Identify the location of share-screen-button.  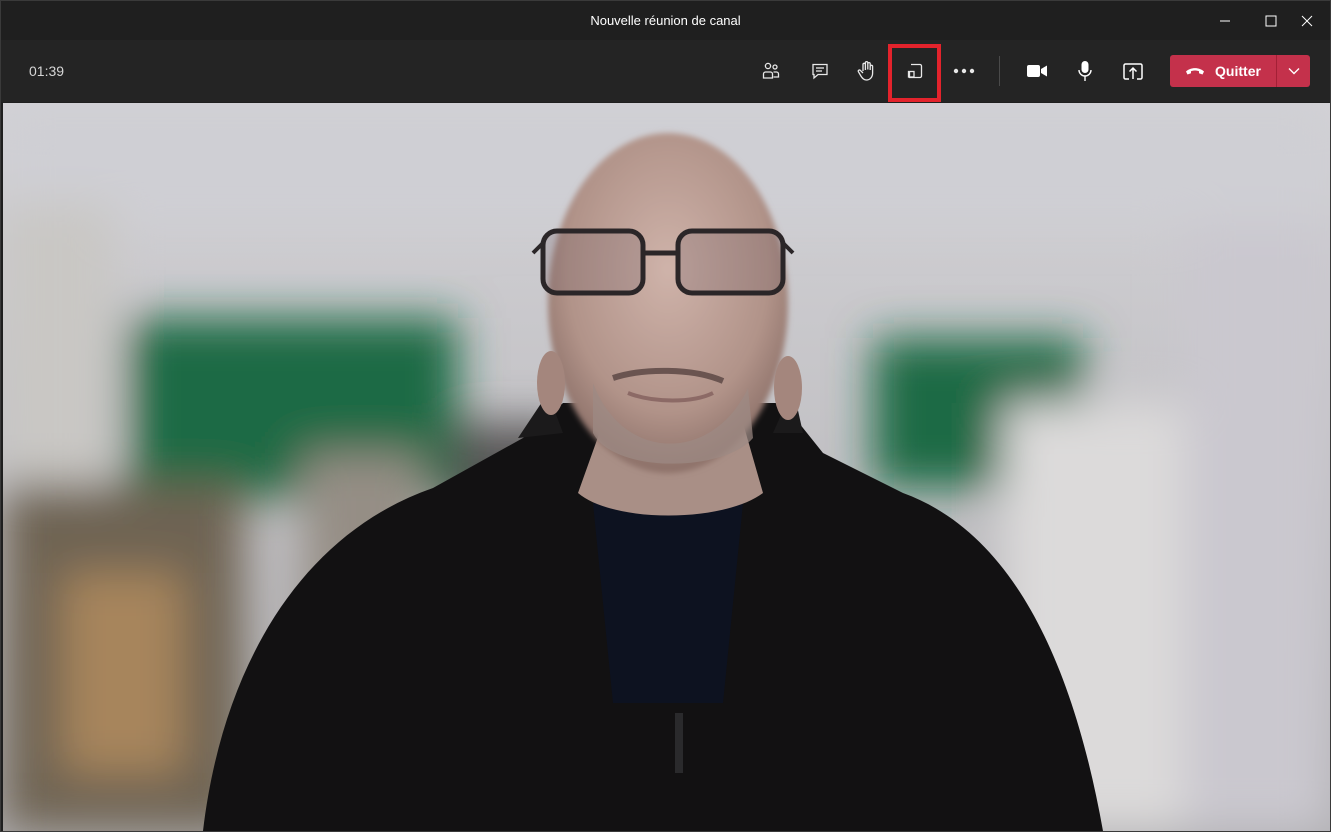
(1133, 71).